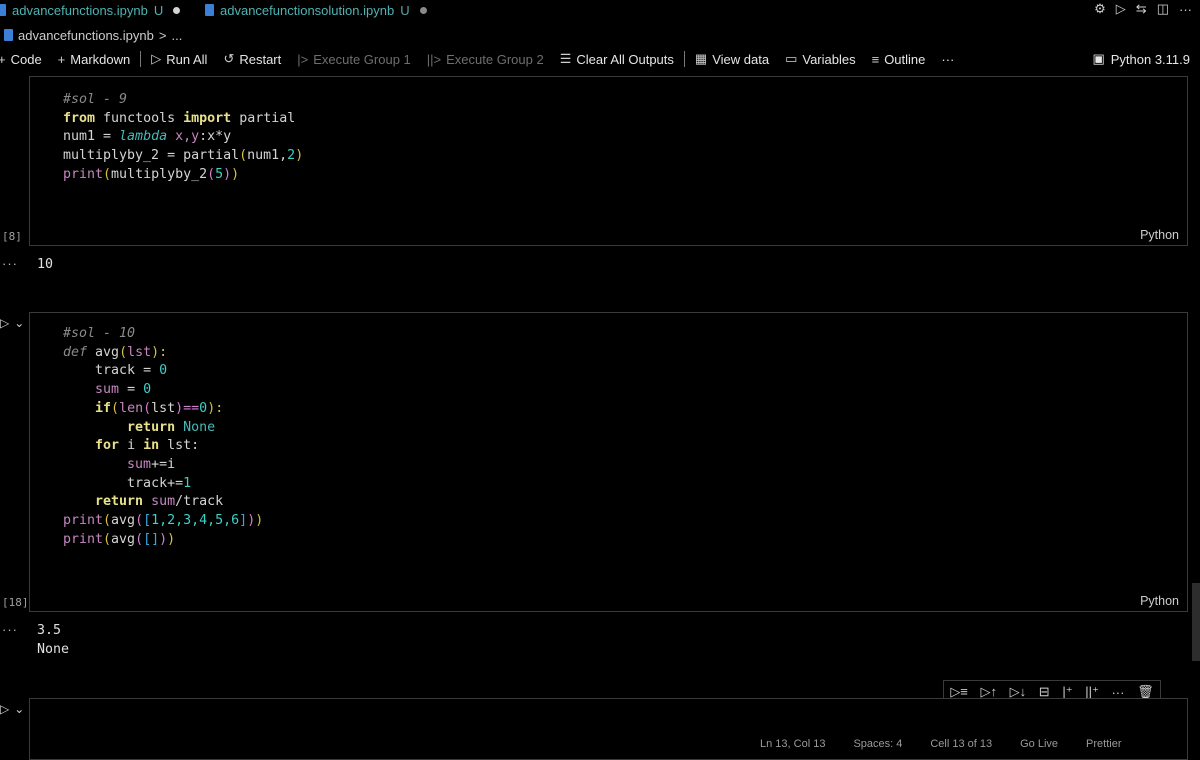 This screenshot has height=760, width=1200. Describe the element at coordinates (94, 59) in the screenshot. I see `add-markdown-button: + Markdown` at that location.